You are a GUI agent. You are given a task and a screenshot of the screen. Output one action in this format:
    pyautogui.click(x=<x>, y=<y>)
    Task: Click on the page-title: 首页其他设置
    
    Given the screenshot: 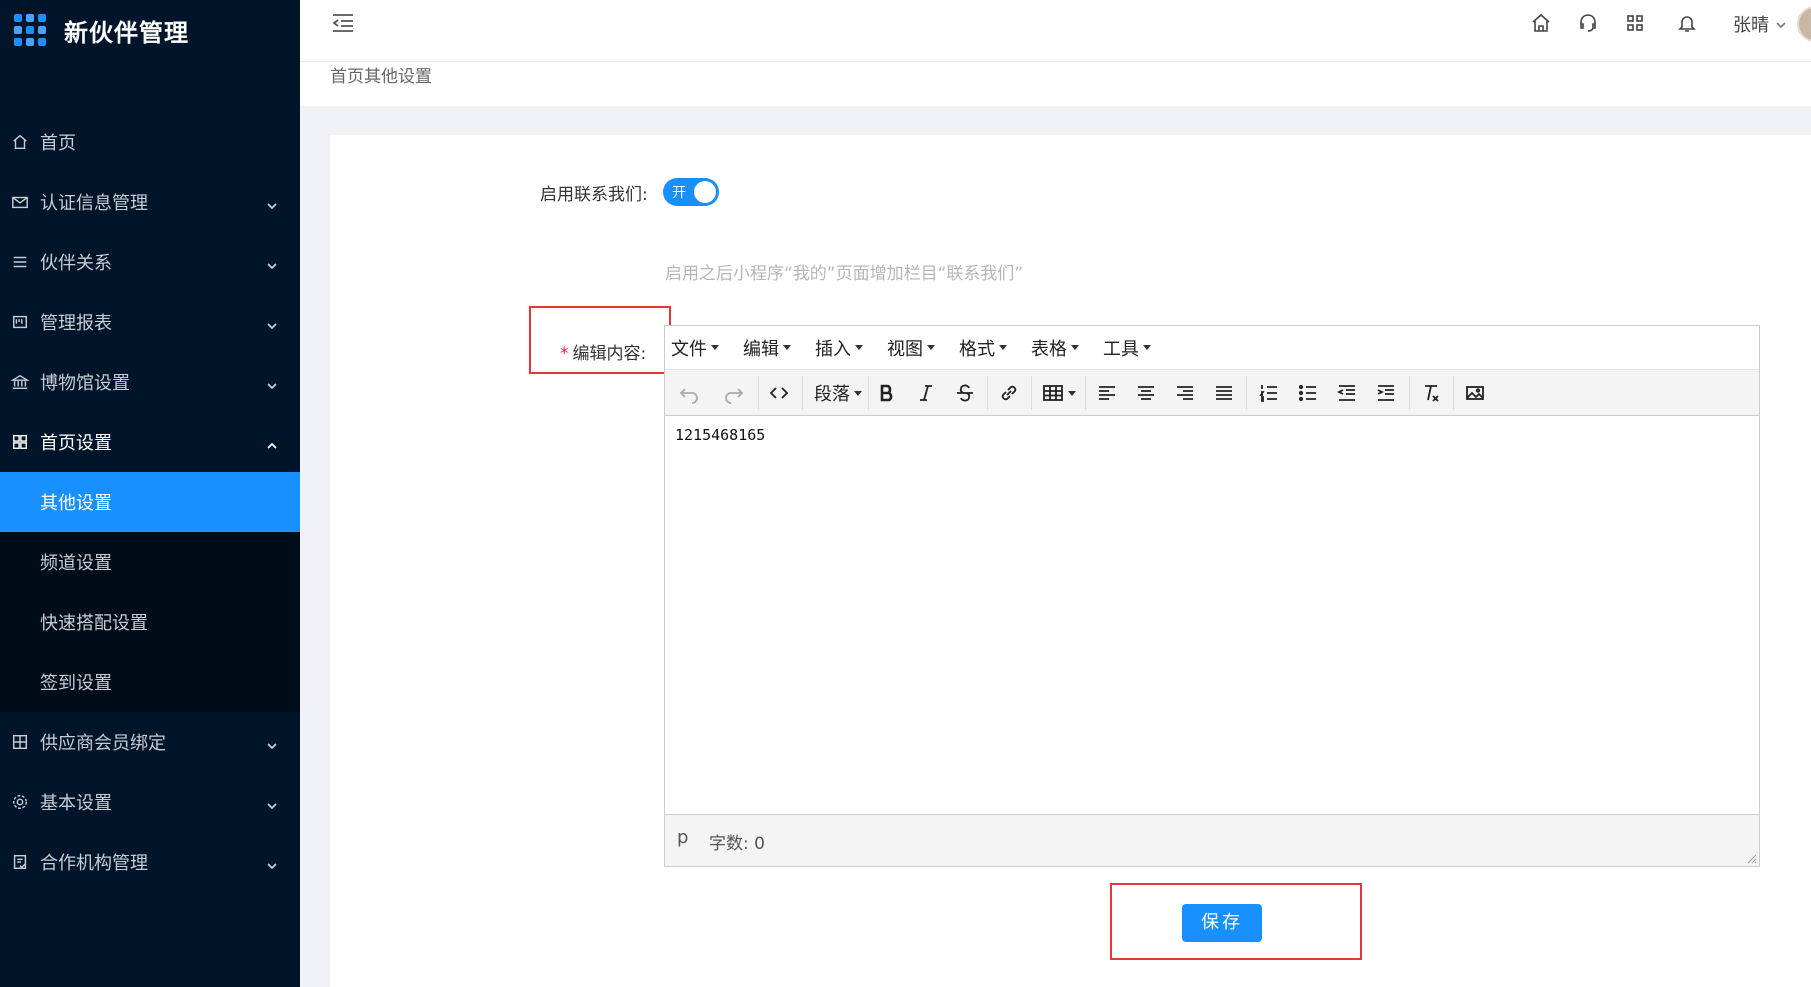 What is the action you would take?
    pyautogui.click(x=381, y=77)
    